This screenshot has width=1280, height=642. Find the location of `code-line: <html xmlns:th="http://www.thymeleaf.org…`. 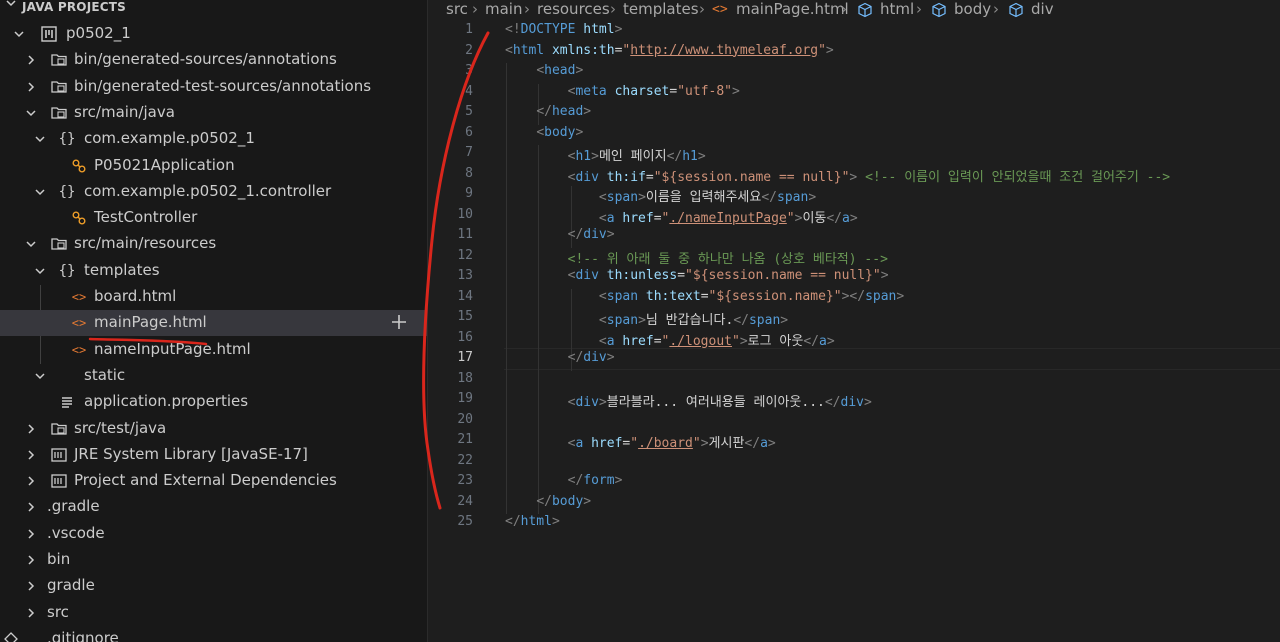

code-line: <html xmlns:th="http://www.thymeleaf.org… is located at coordinates (669, 50).